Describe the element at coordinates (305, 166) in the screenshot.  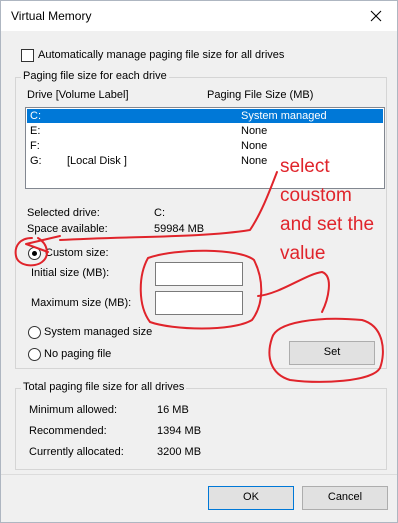
I see `annotation-line-1: select` at that location.